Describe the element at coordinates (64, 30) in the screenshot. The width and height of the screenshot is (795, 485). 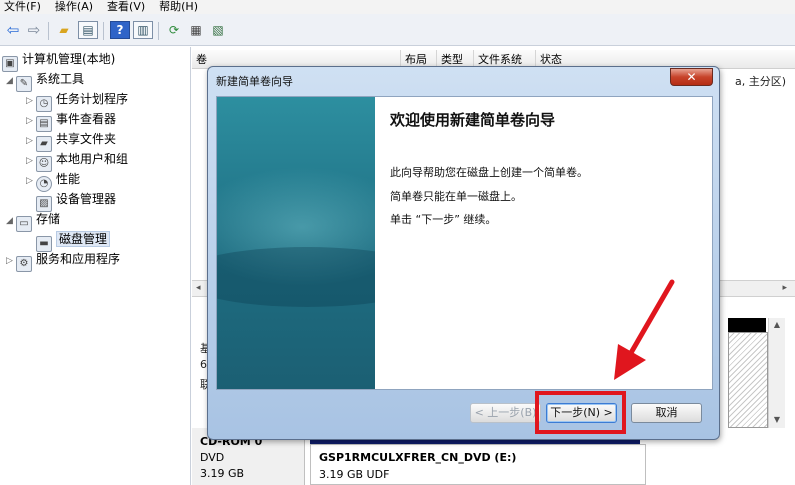
I see `folder-icon: ▰` at that location.